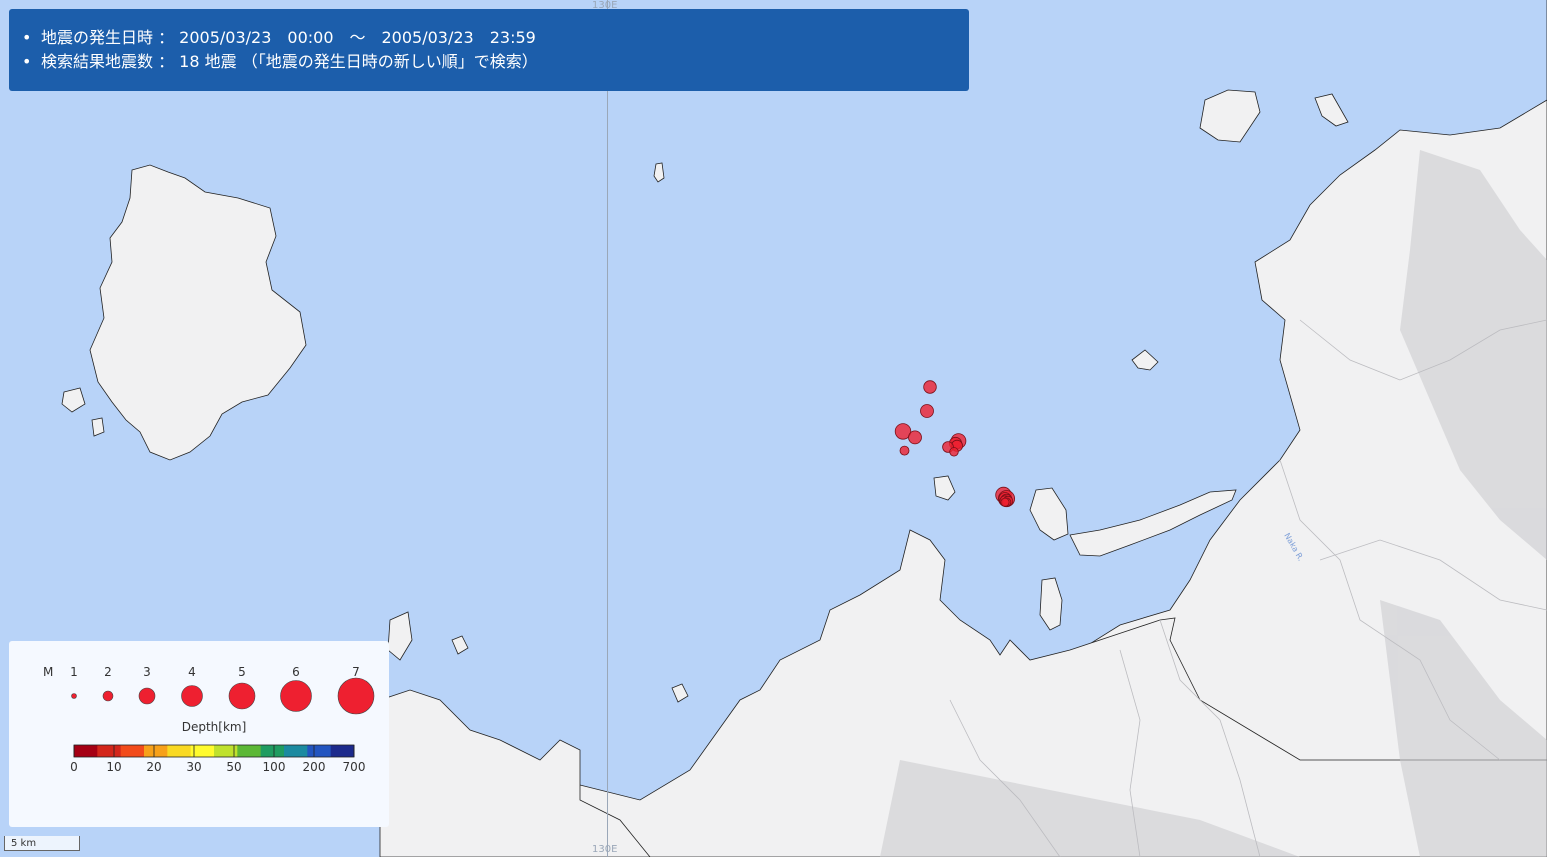 The width and height of the screenshot is (1547, 857). Describe the element at coordinates (215, 672) in the screenshot. I see `magnitude-labels: 1 2 3 4 5 6 7` at that location.